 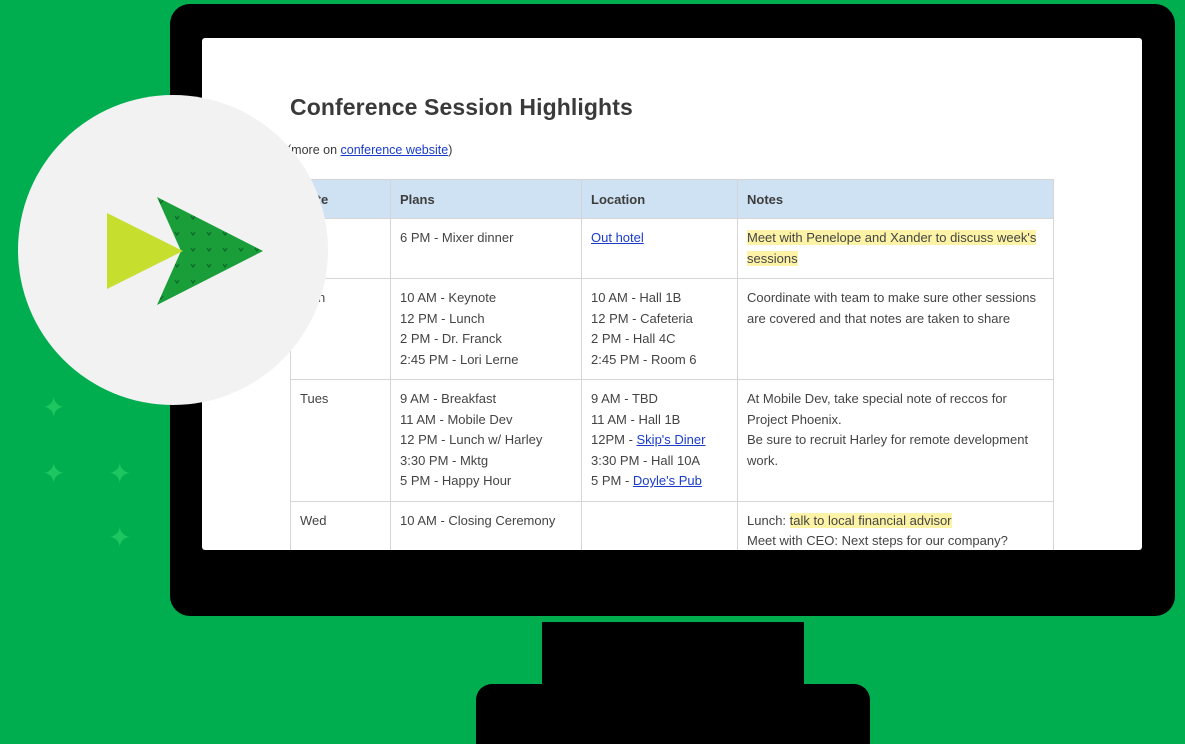 I want to click on cell-plans: 6 PM - Mixer dinner, so click(x=486, y=248).